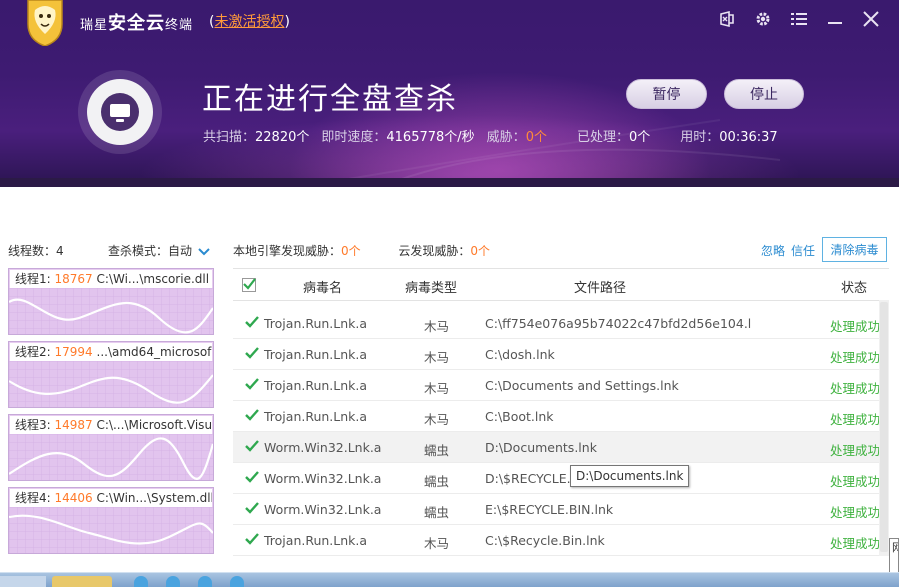  Describe the element at coordinates (871, 19) in the screenshot. I see `close-icon` at that location.